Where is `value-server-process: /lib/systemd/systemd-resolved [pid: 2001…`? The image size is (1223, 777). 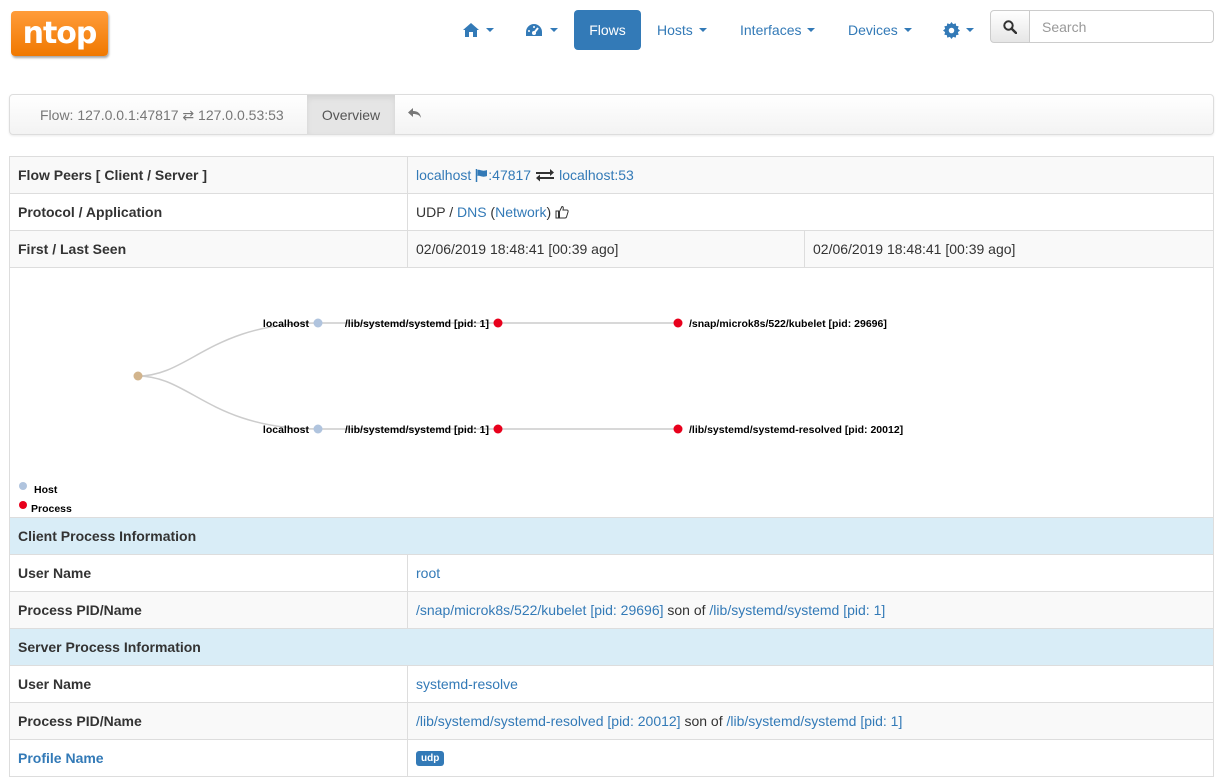
value-server-process: /lib/systemd/systemd-resolved [pid: 2001… is located at coordinates (810, 721).